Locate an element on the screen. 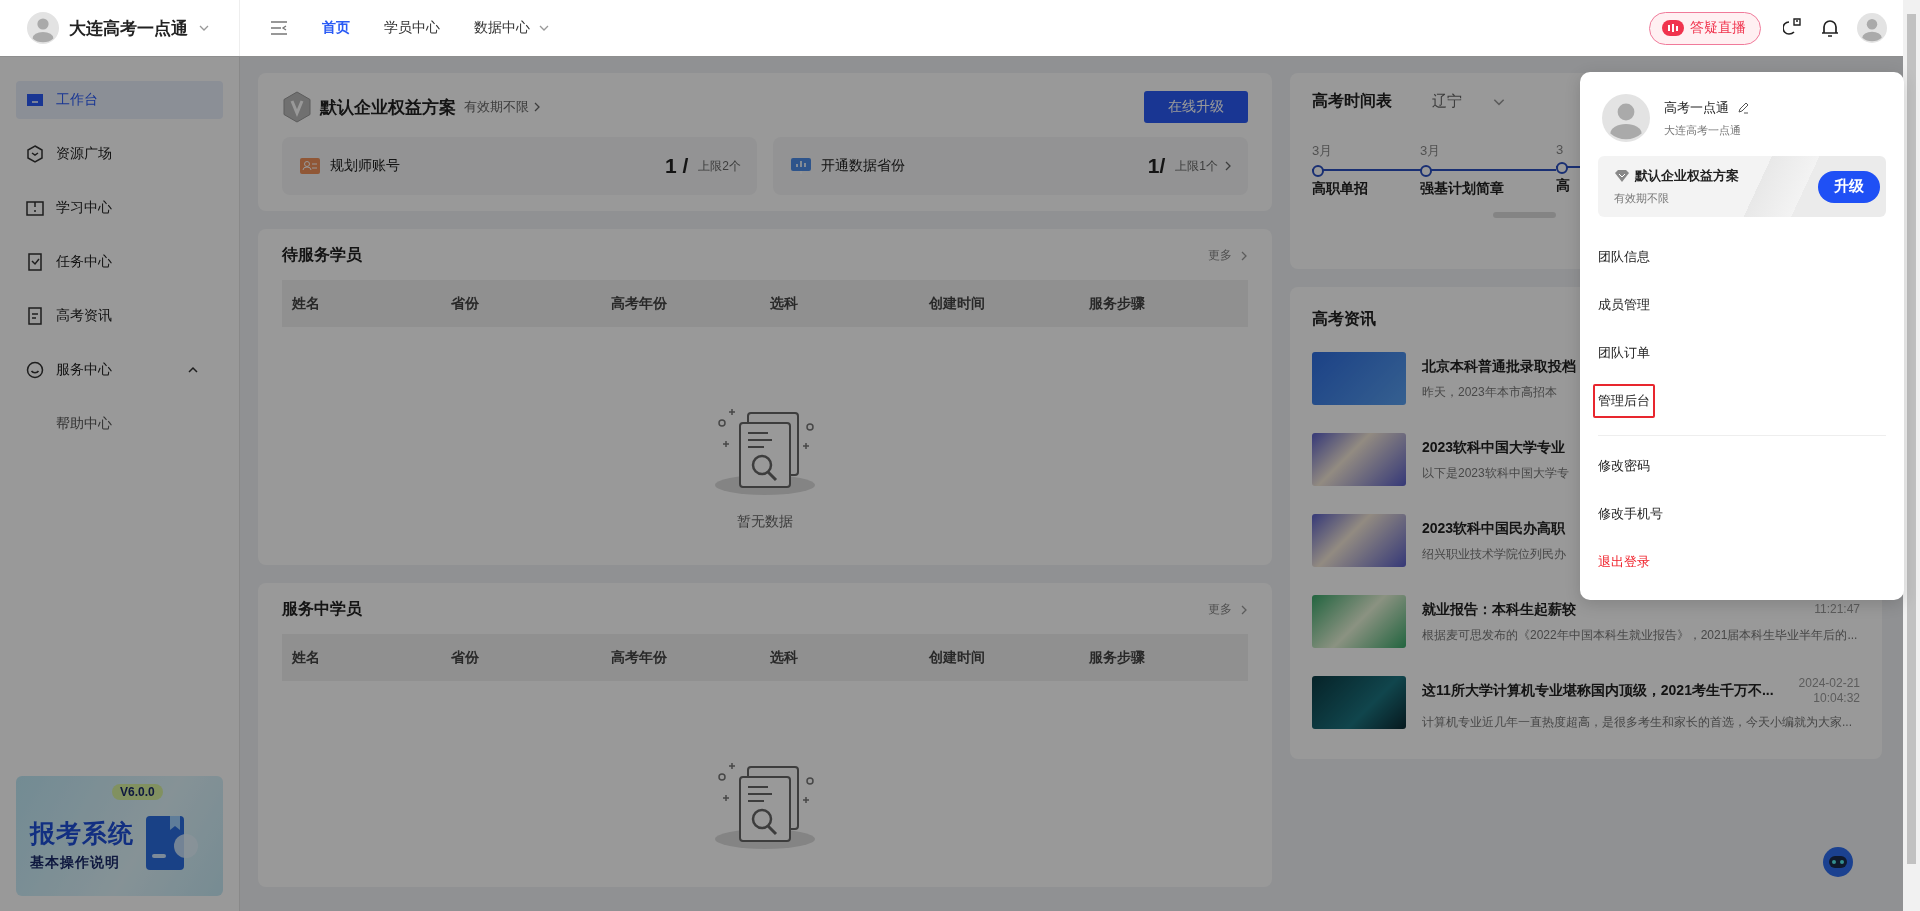 This screenshot has height=911, width=1920. banner-subtitle: 基本操作说明 is located at coordinates (75, 862).